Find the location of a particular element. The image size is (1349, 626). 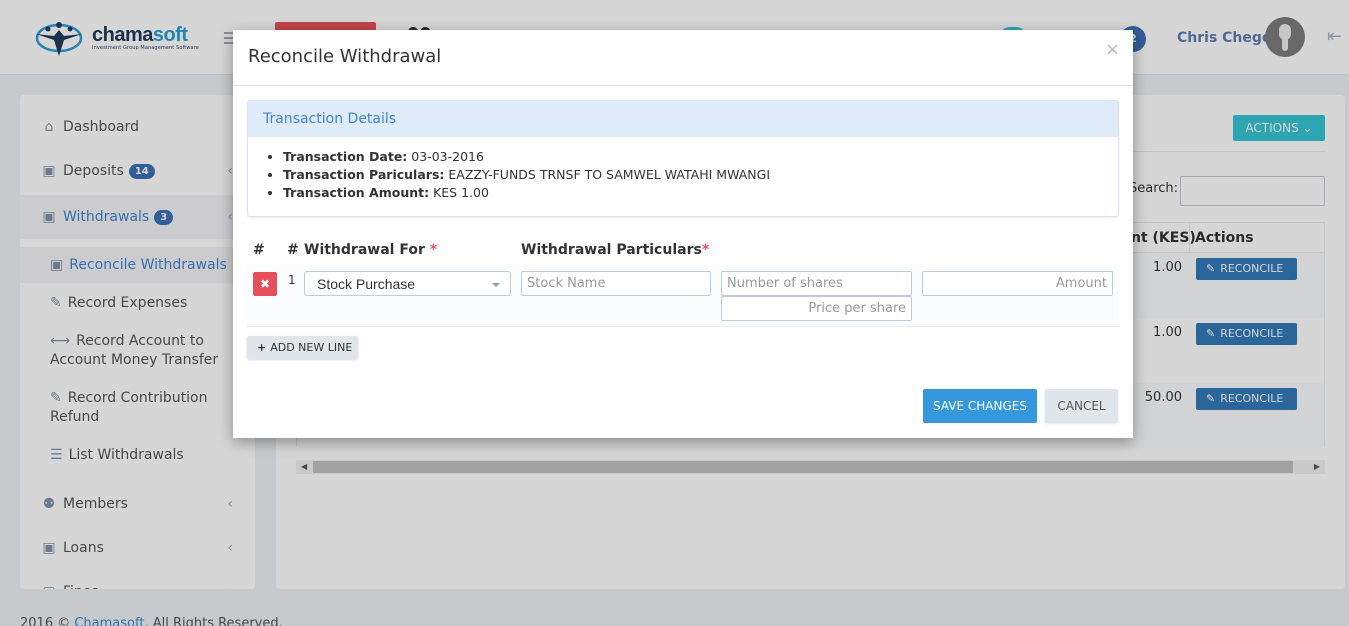

amount-input is located at coordinates (1017, 283).